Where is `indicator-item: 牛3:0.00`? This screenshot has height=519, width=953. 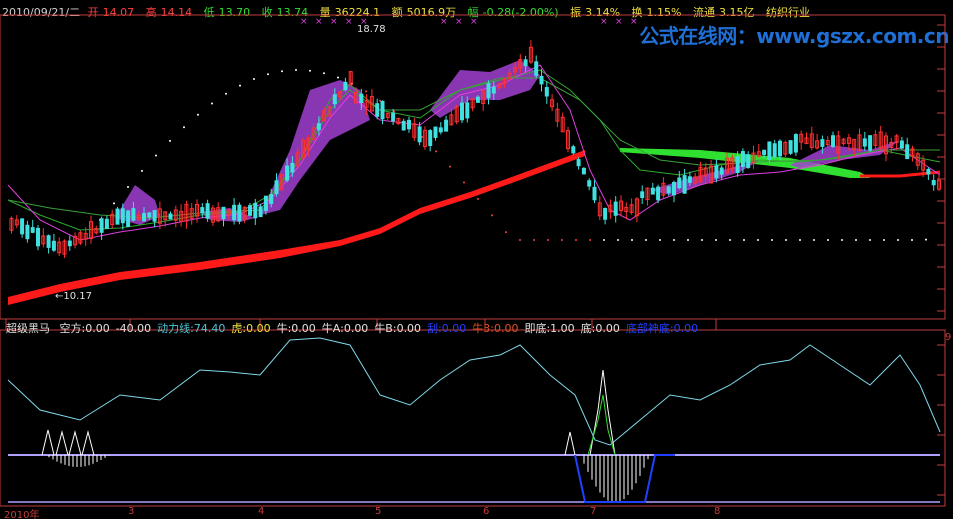 indicator-item: 牛3:0.00 is located at coordinates (495, 328).